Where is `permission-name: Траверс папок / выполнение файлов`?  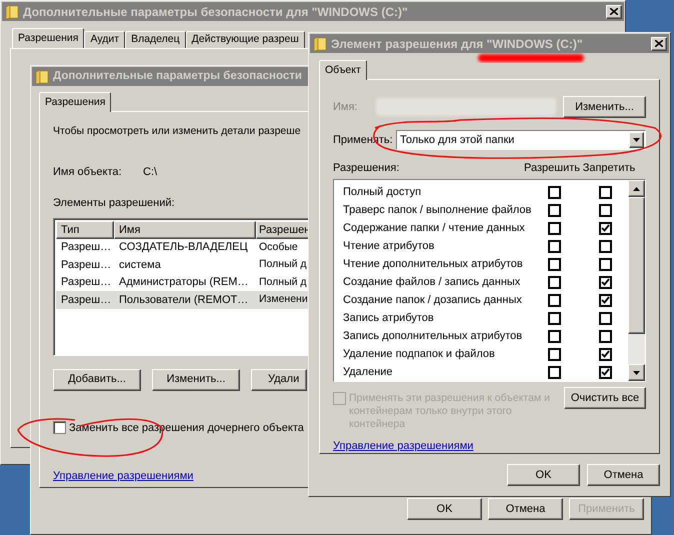
permission-name: Траверс папок / выполнение файлов is located at coordinates (437, 210).